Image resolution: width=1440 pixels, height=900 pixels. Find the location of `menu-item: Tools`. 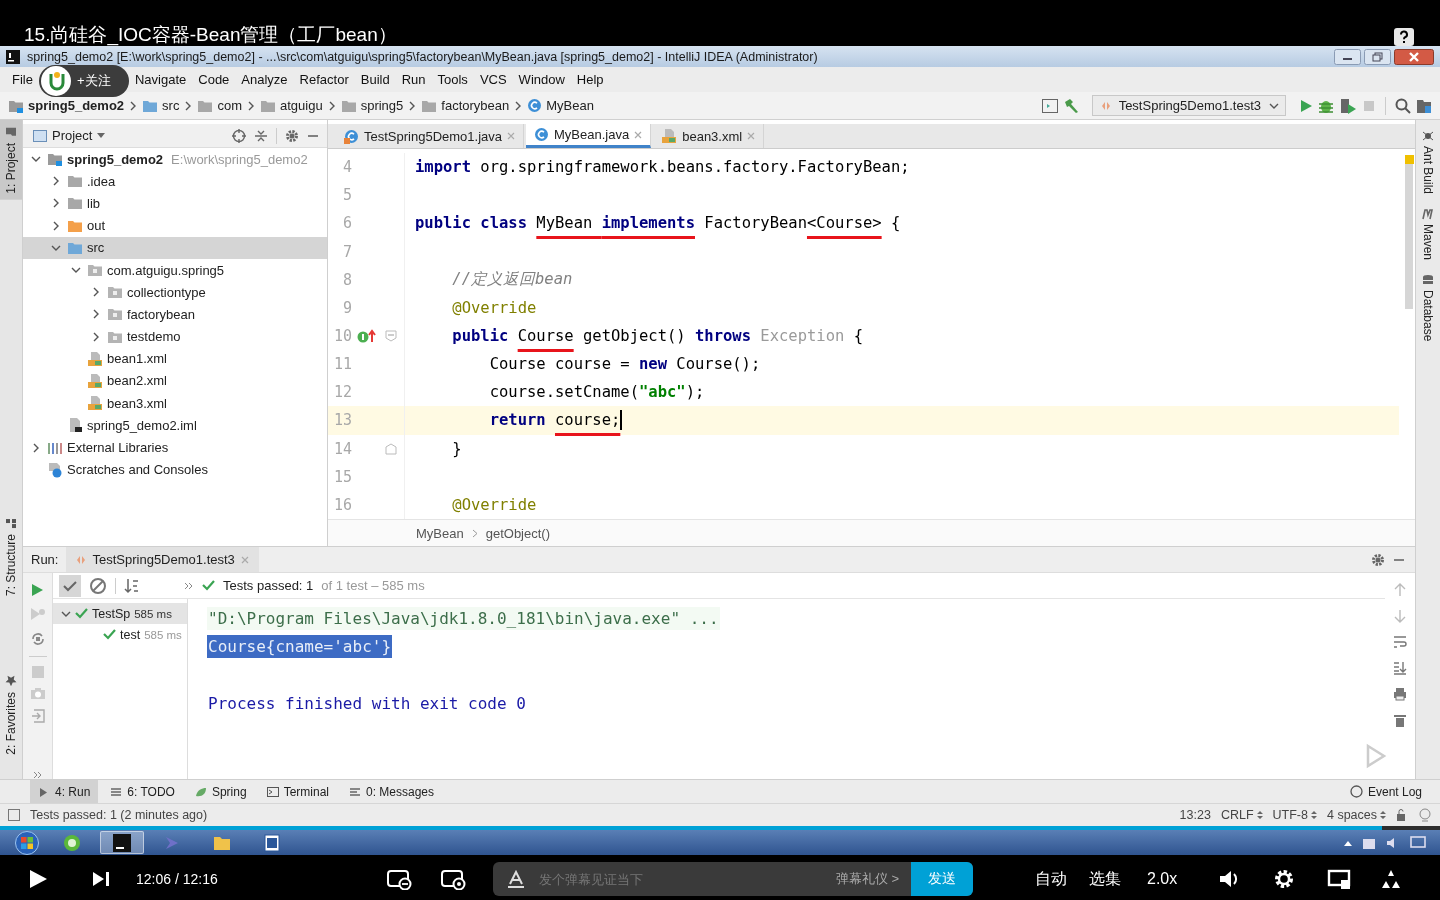

menu-item: Tools is located at coordinates (452, 79).